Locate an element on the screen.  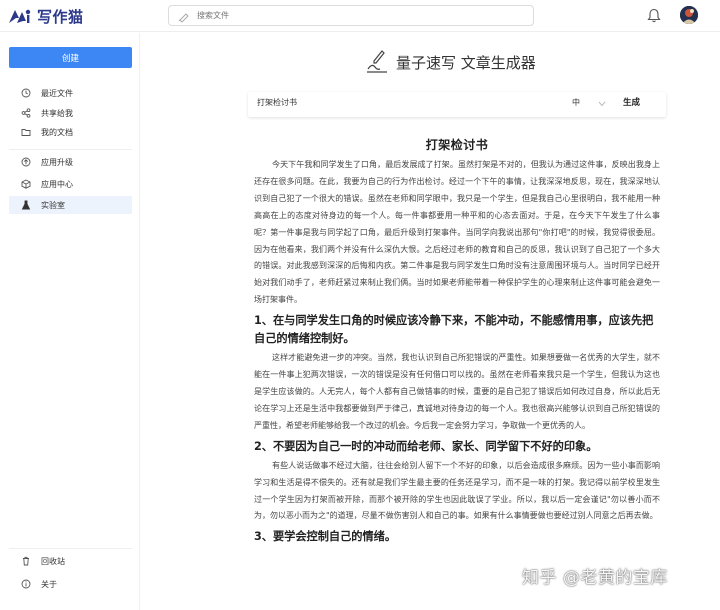
folder-icon is located at coordinates (26, 132).